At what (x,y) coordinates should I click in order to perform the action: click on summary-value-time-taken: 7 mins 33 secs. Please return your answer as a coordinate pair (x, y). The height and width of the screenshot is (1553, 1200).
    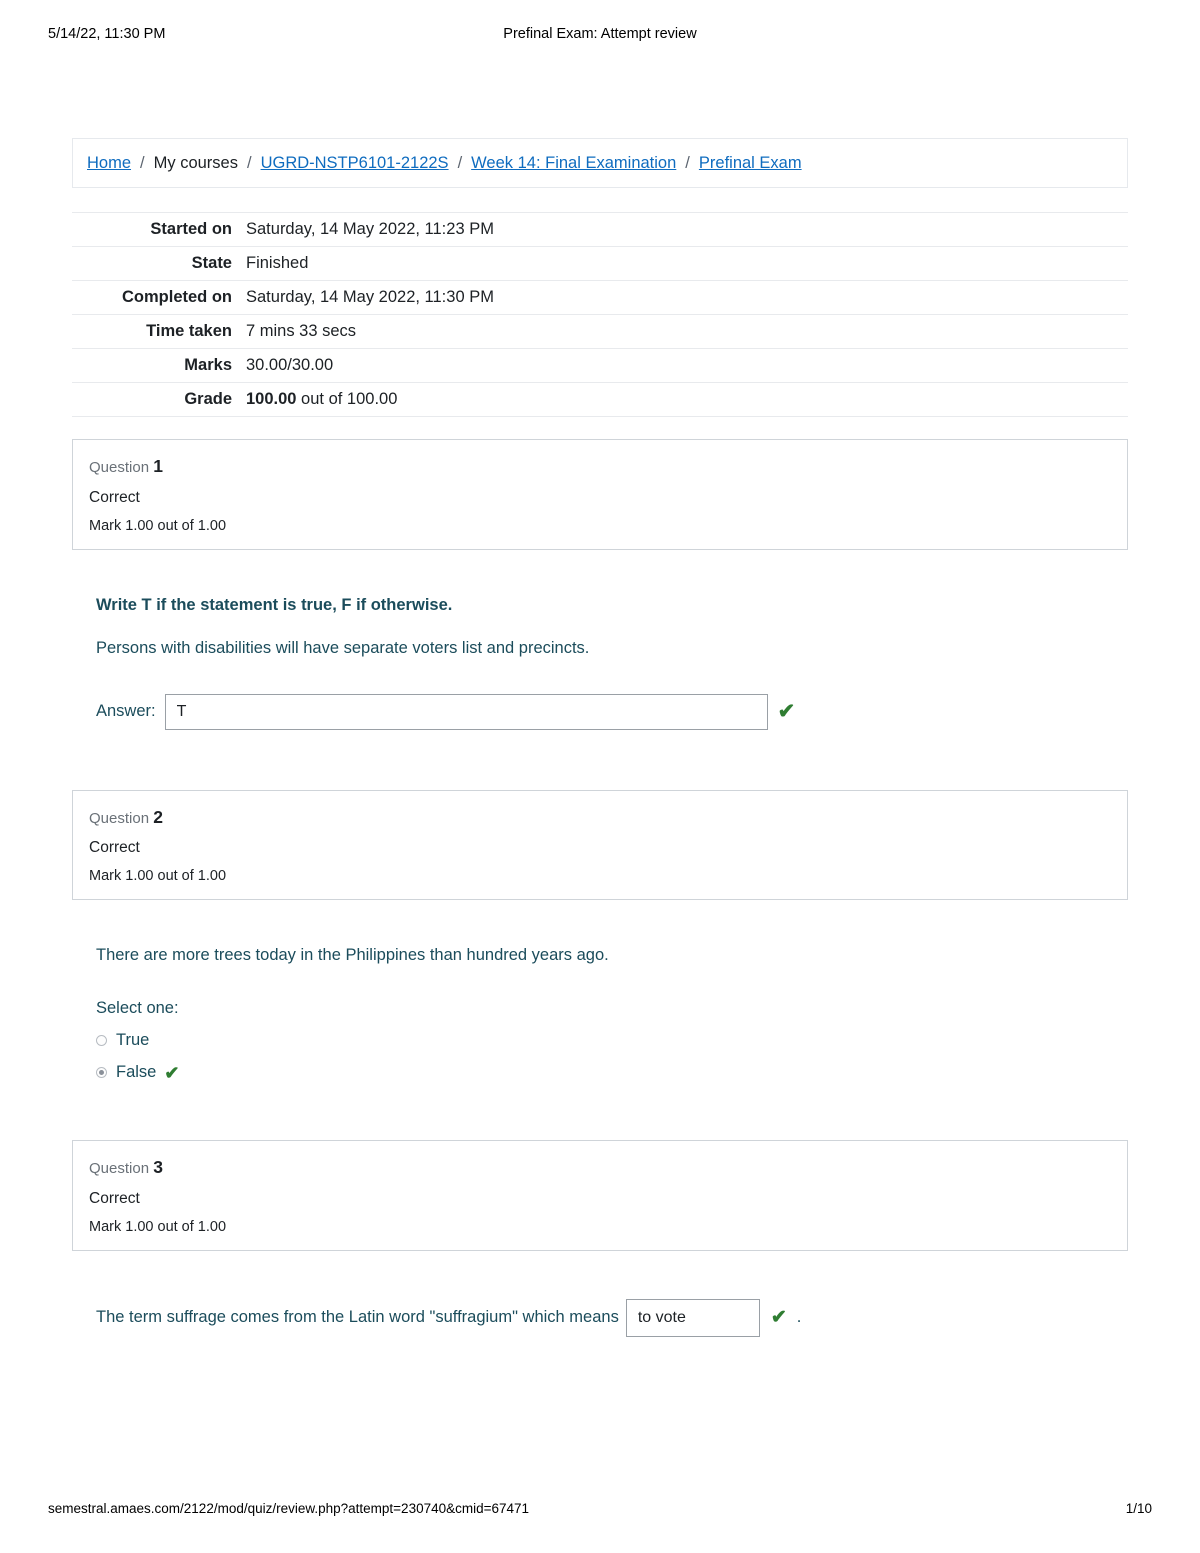
    Looking at the image, I should click on (301, 331).